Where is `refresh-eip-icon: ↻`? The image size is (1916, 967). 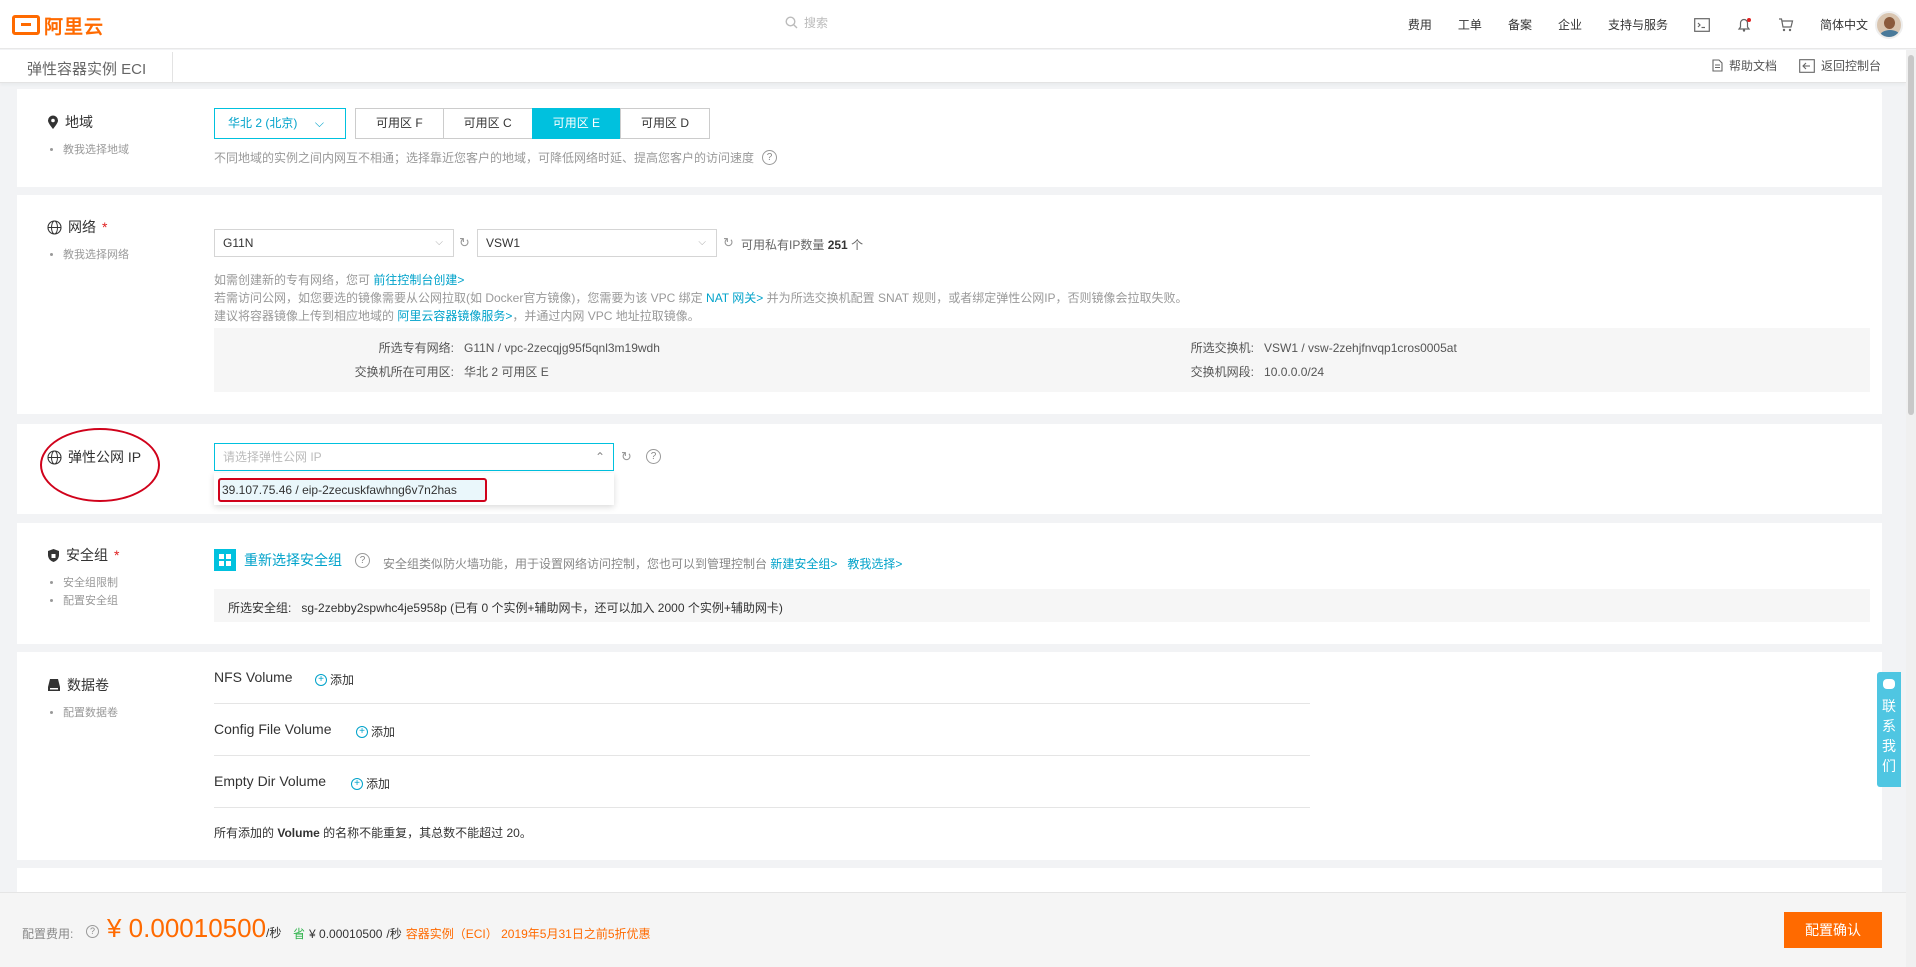
refresh-eip-icon: ↻ is located at coordinates (628, 457).